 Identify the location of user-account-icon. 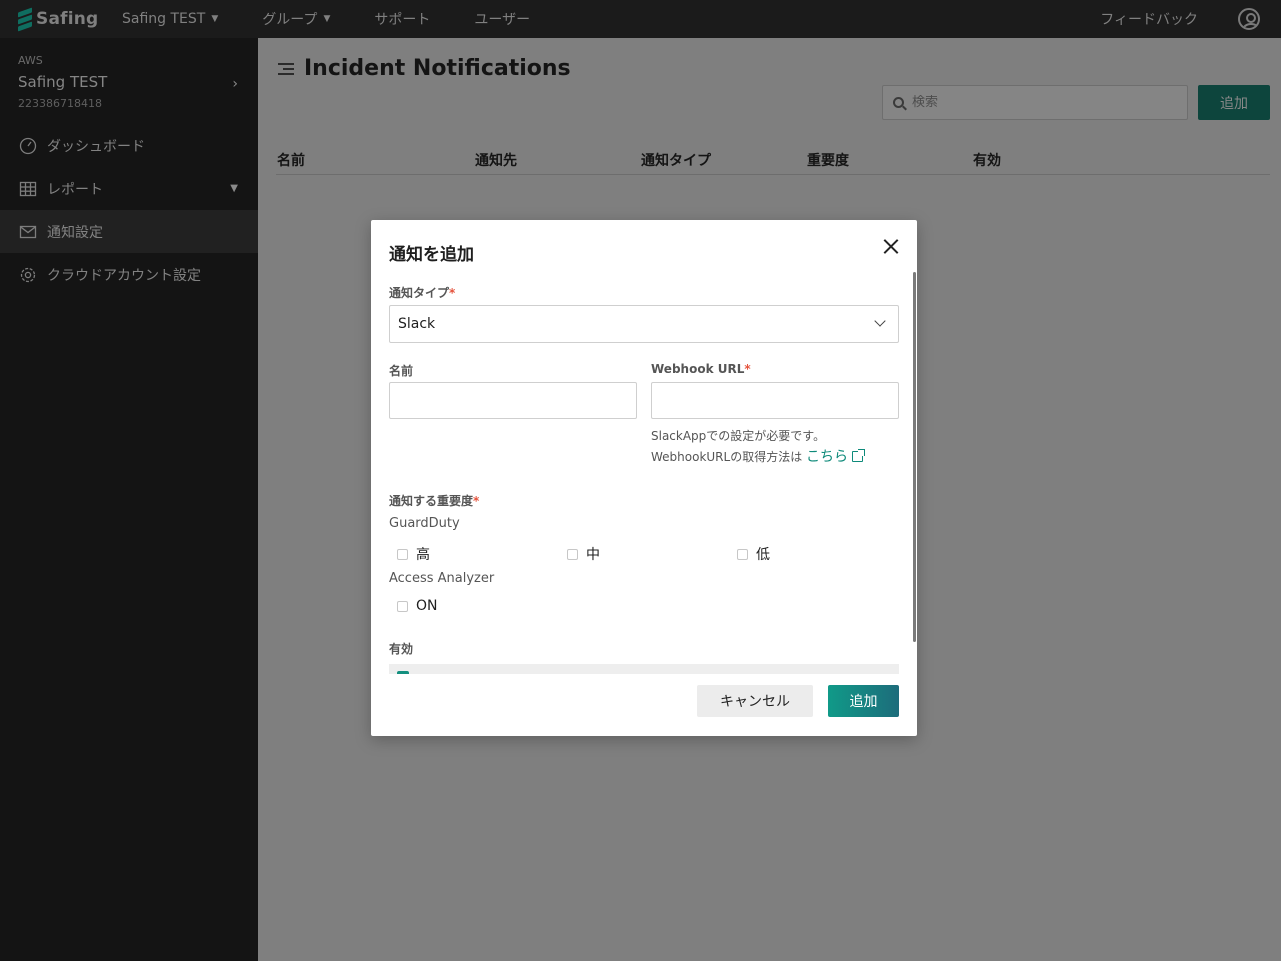
(1249, 19).